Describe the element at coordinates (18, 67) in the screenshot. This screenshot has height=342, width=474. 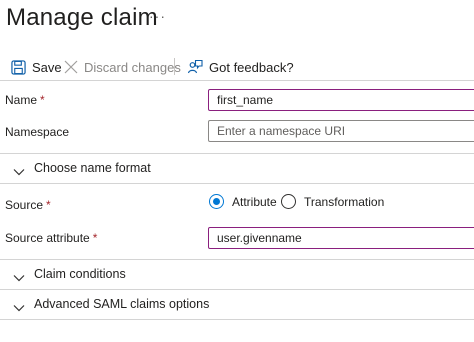
I see `save-icon` at that location.